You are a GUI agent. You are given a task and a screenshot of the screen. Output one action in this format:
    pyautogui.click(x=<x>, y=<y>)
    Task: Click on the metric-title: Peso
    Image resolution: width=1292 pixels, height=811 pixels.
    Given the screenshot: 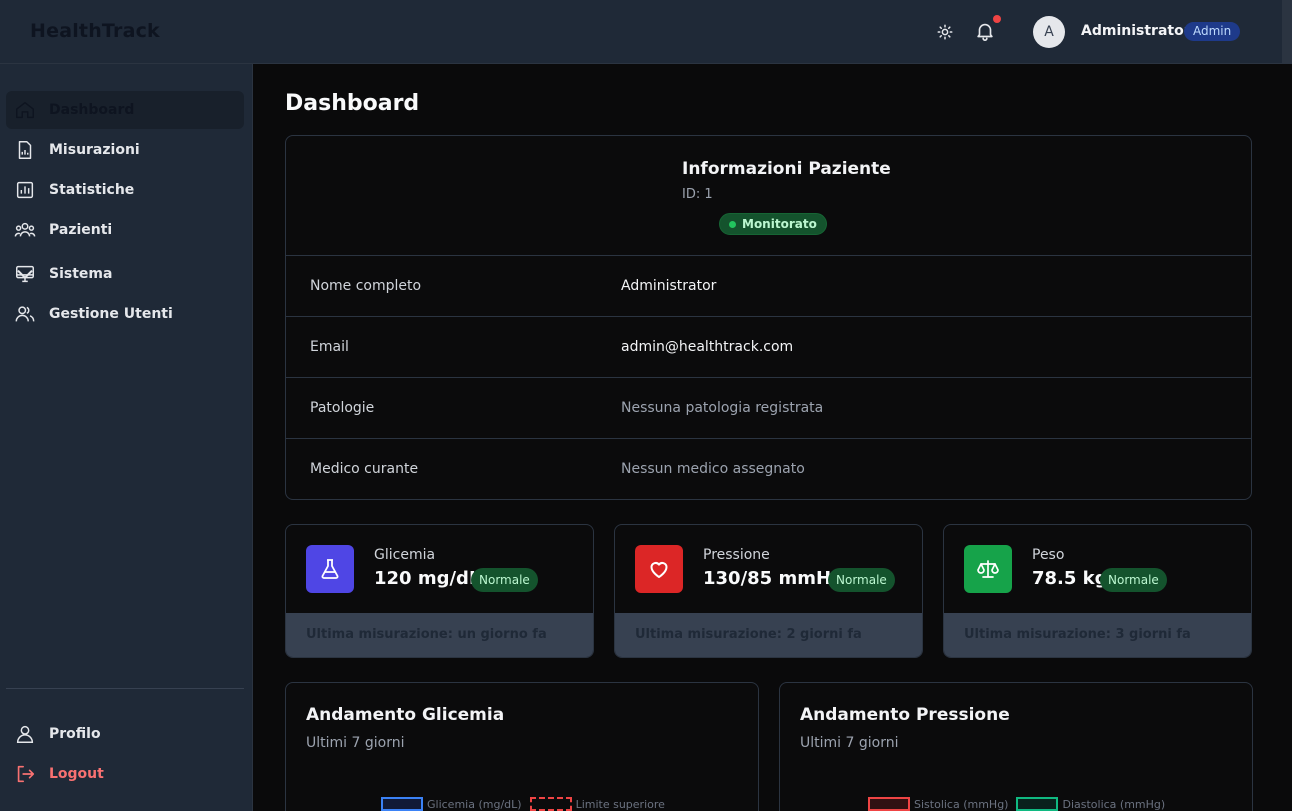 What is the action you would take?
    pyautogui.click(x=1048, y=555)
    